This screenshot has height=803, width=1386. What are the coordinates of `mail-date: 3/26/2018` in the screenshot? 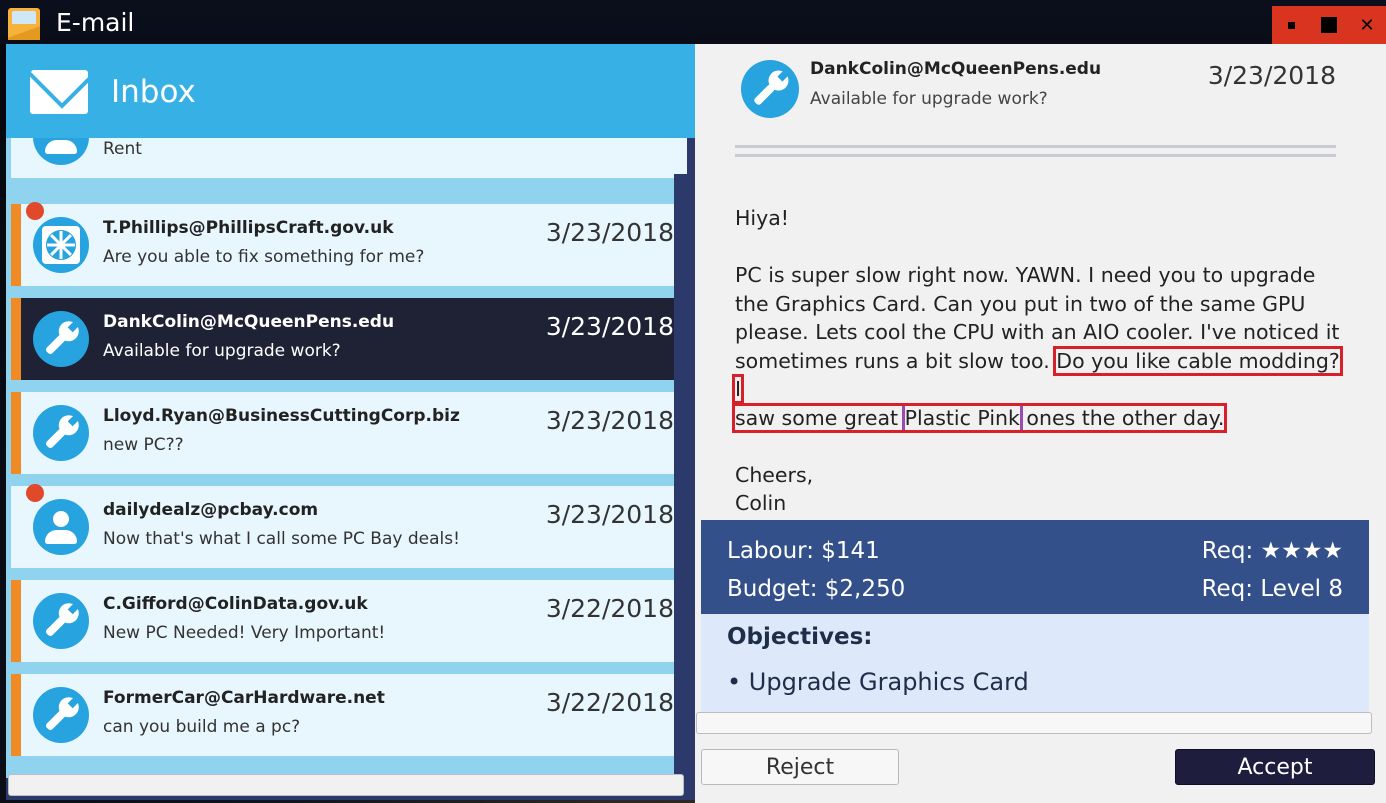 It's located at (610, 138).